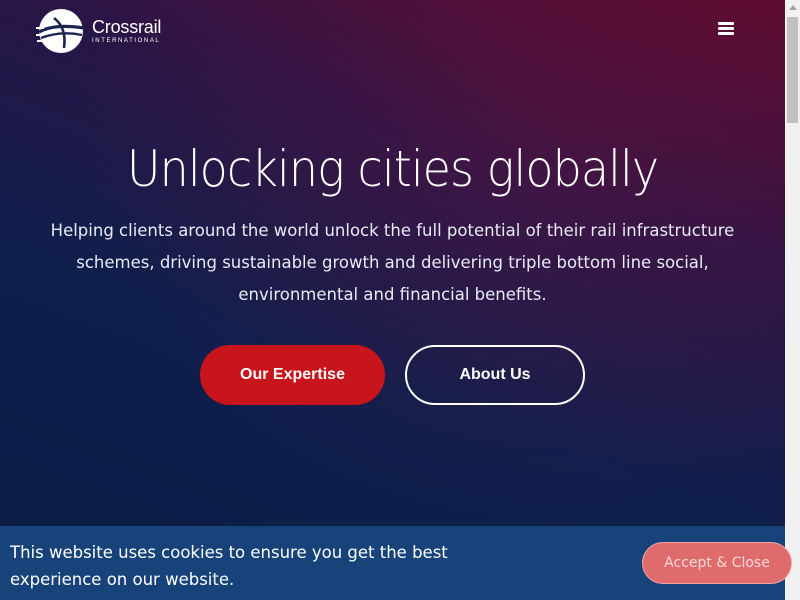  What do you see at coordinates (126, 41) in the screenshot?
I see `logo-subtitle: INTERNATIONAL` at bounding box center [126, 41].